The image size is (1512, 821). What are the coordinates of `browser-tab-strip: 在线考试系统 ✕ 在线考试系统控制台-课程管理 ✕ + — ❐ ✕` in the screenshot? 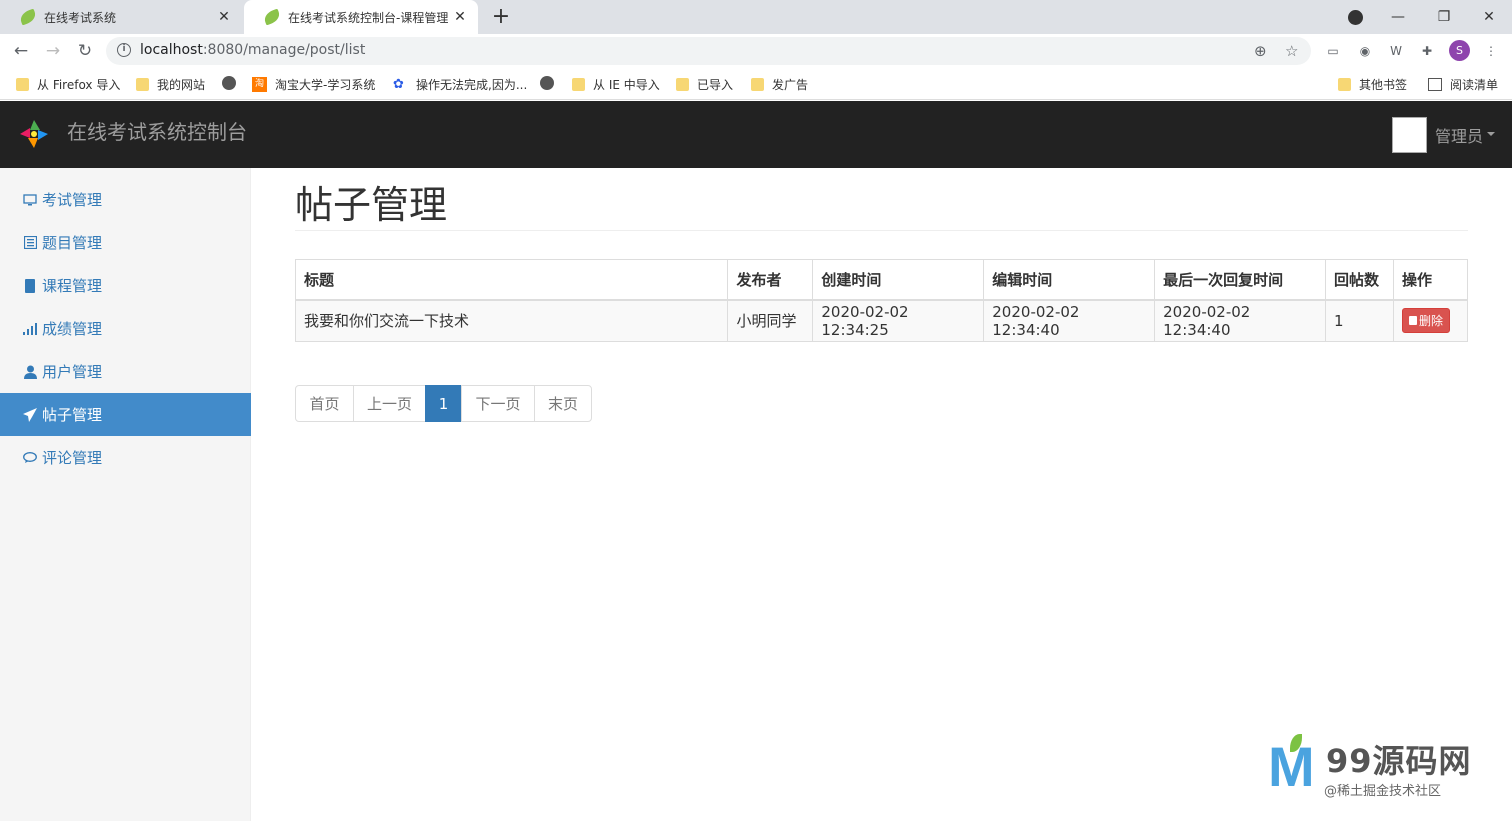 It's located at (756, 17).